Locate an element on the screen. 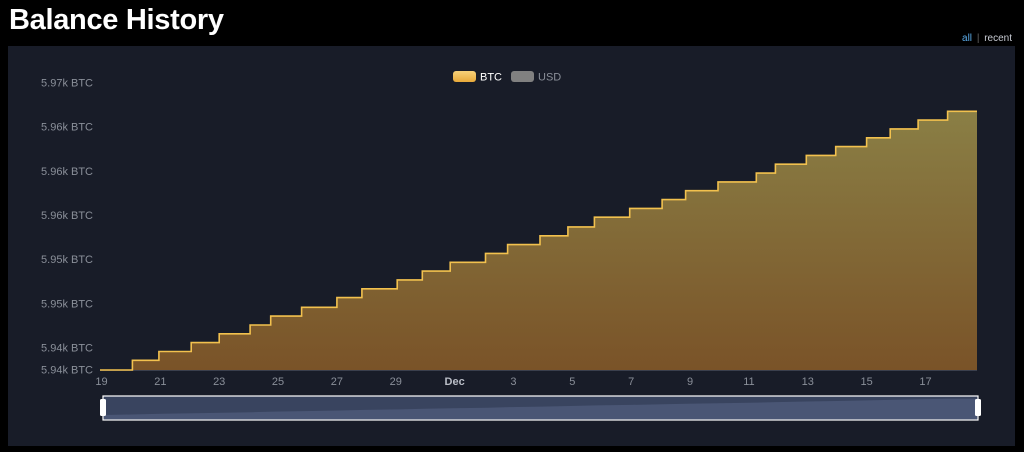 This screenshot has width=1024, height=452. legend-label-usd: USD is located at coordinates (549, 78).